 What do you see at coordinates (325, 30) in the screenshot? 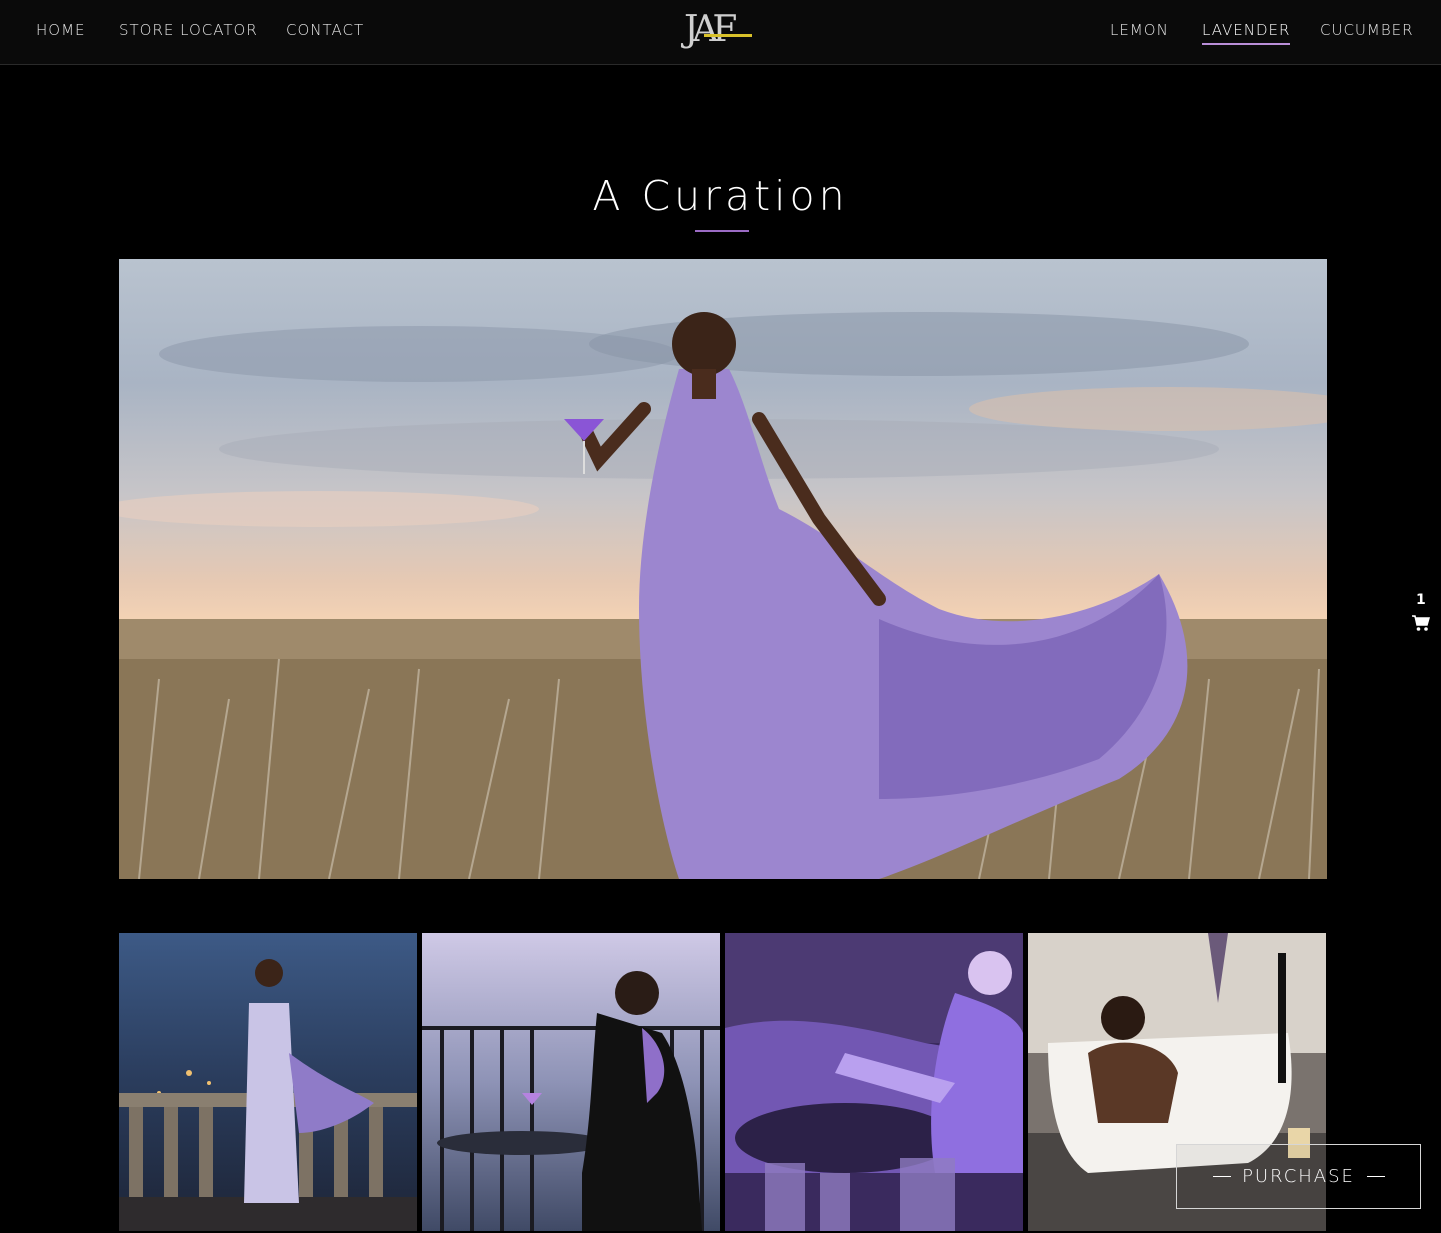
I see `nav-link-contact: CONTACT` at bounding box center [325, 30].